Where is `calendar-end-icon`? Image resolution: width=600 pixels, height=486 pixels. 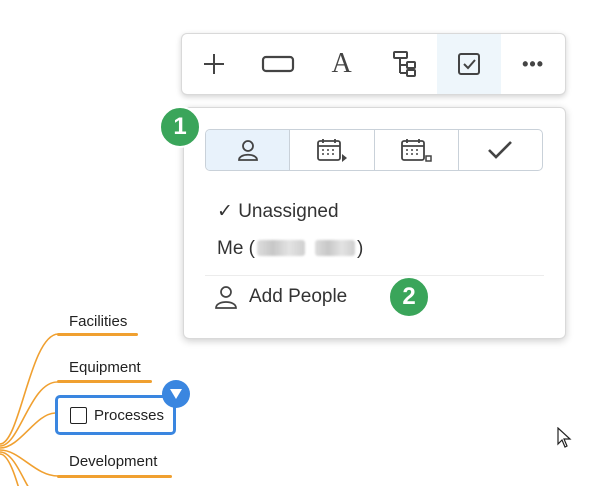
calendar-end-icon is located at coordinates (416, 150).